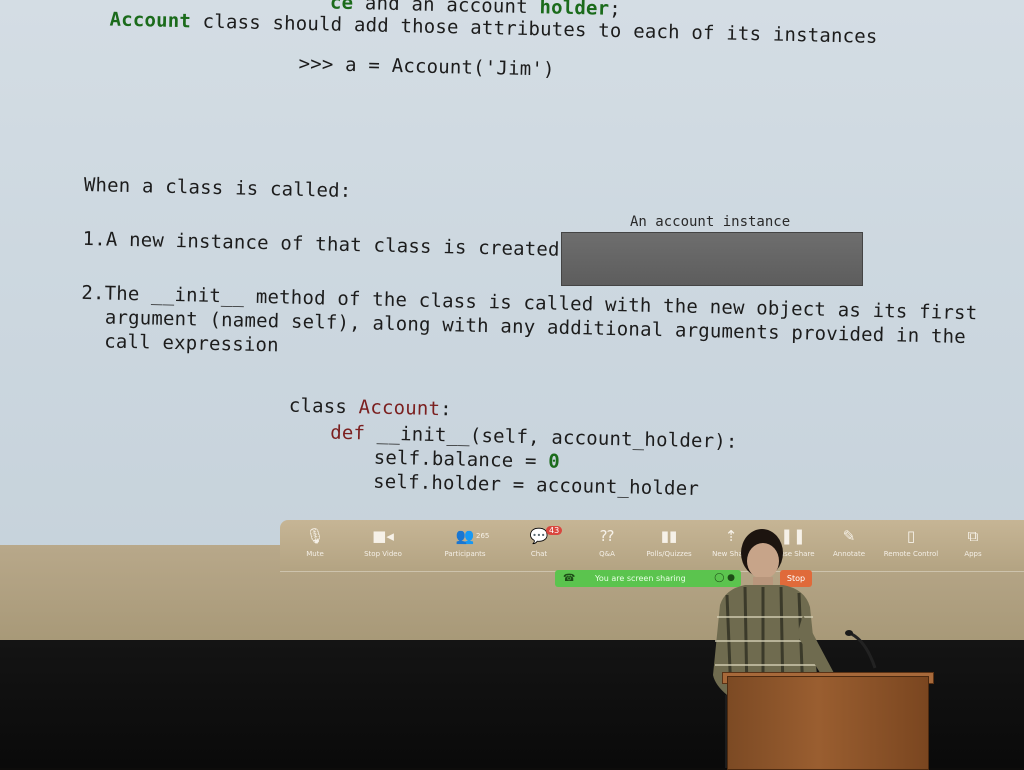 The height and width of the screenshot is (770, 1024). I want to click on toolbar-item-label: Stop Video, so click(383, 554).